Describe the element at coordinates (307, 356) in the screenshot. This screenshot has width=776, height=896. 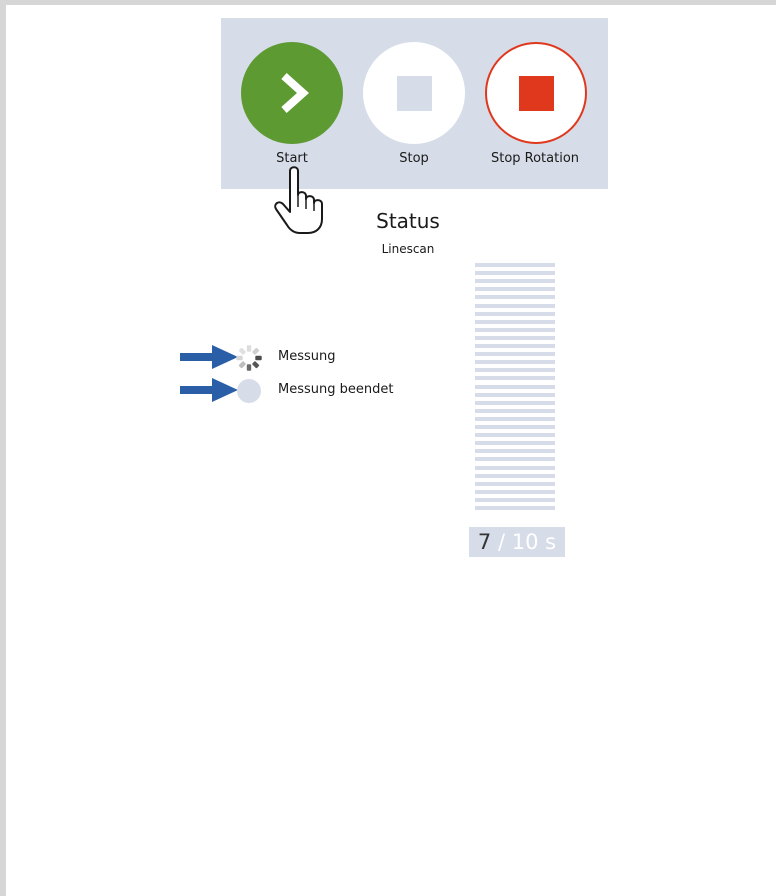
I see `legend-measuring-label: Messung` at that location.